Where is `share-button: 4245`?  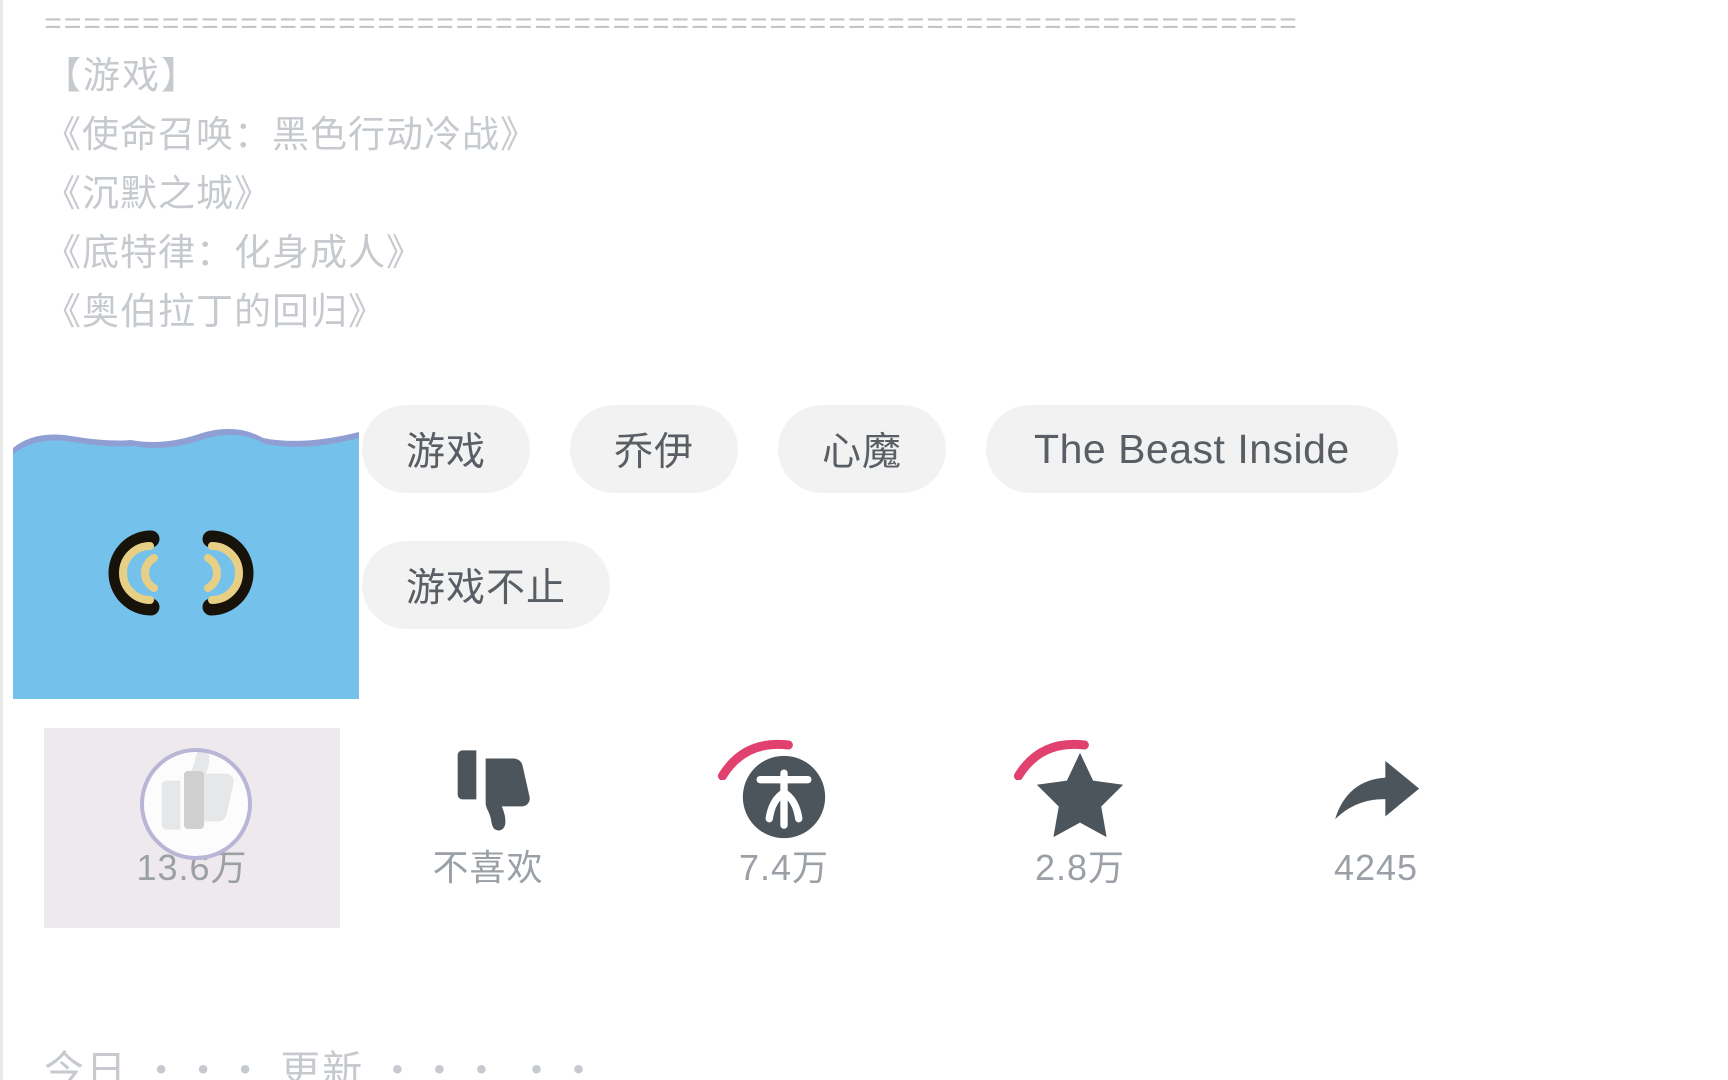 share-button: 4245 is located at coordinates (1376, 828).